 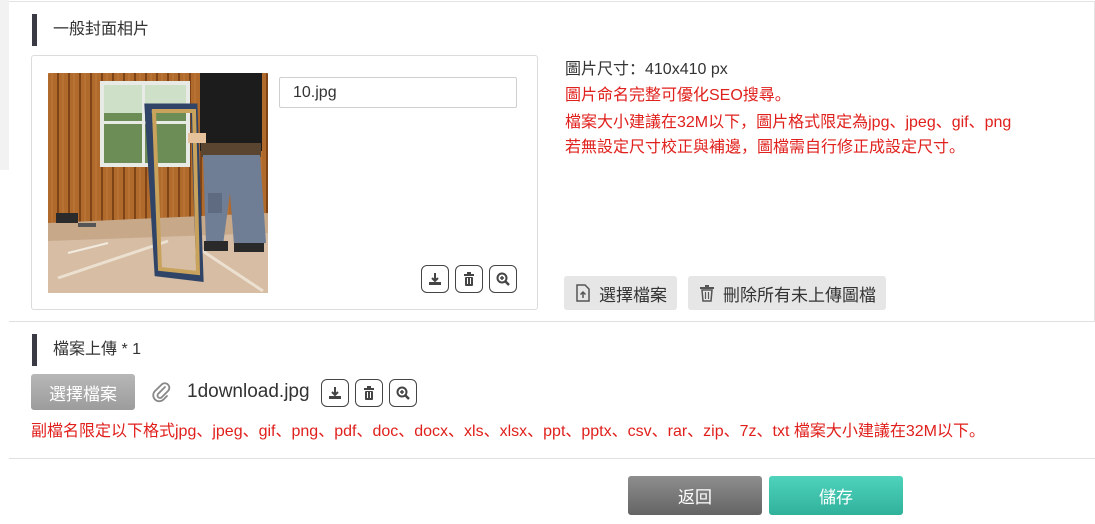 What do you see at coordinates (83, 392) in the screenshot?
I see `choose-file-button: 選擇檔案` at bounding box center [83, 392].